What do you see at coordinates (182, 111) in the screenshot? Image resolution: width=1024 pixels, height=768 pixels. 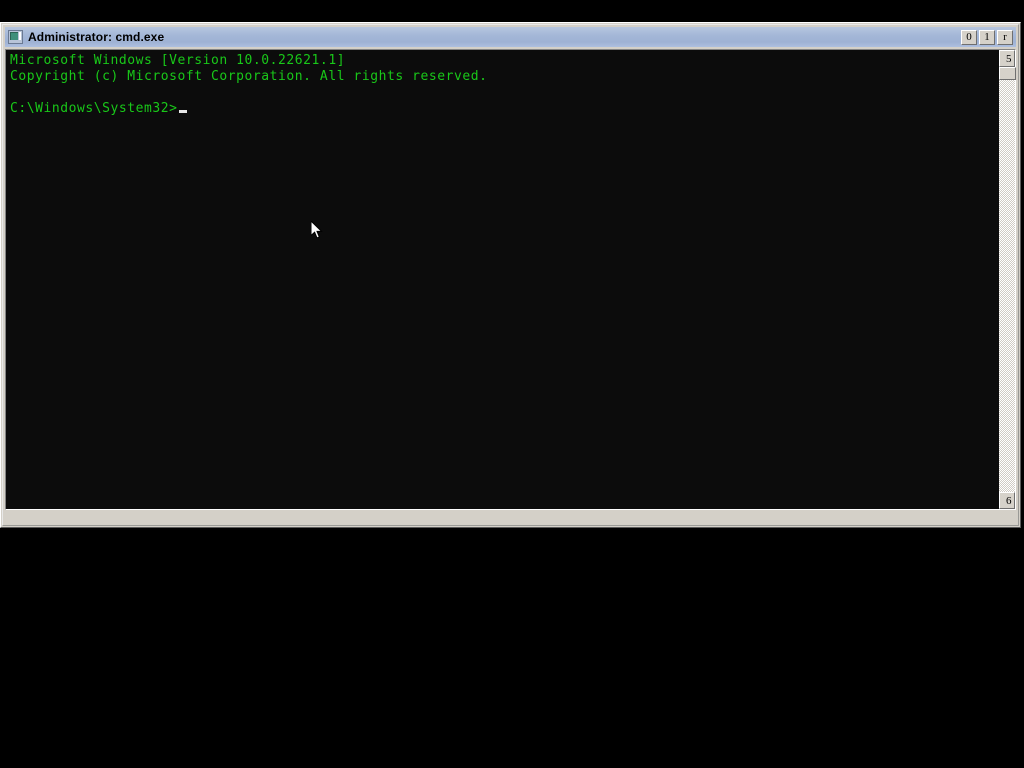 I see `text-cursor` at bounding box center [182, 111].